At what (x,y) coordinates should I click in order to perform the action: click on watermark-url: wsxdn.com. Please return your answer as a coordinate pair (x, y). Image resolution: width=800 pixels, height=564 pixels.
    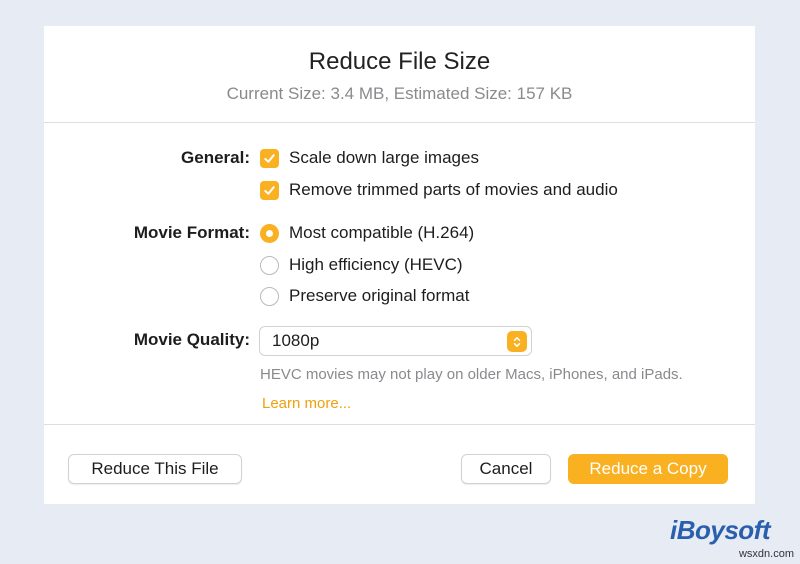
    Looking at the image, I should click on (766, 554).